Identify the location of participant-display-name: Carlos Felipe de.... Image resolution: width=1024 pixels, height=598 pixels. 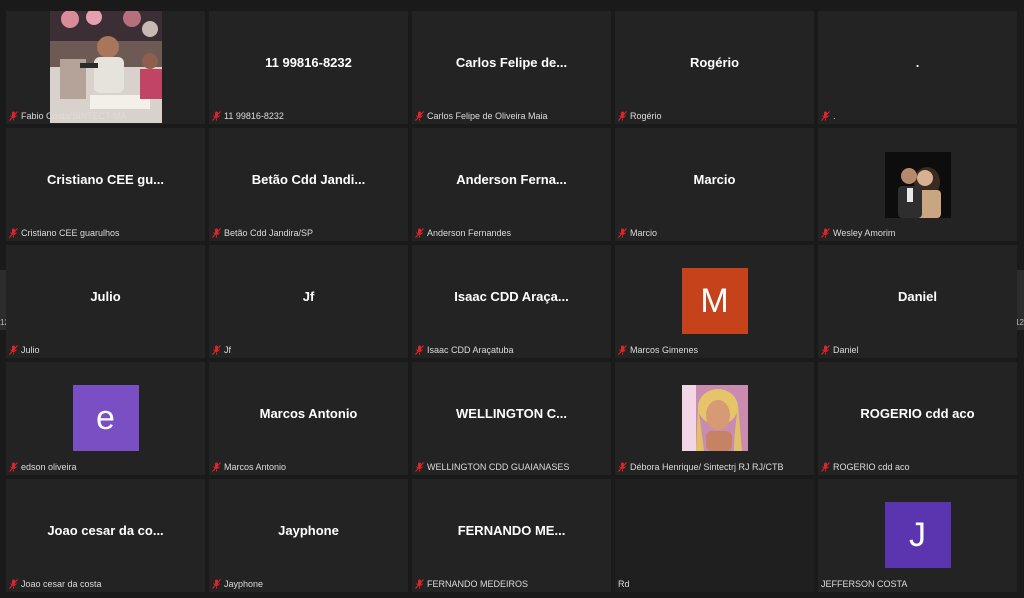
(511, 62).